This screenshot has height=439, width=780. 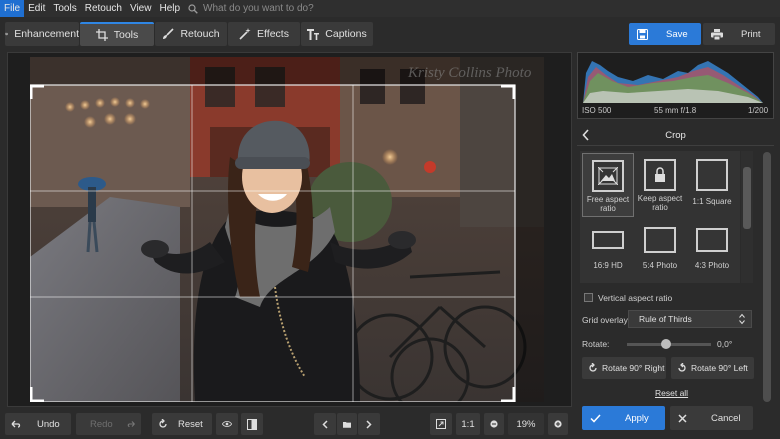 I want to click on ratio-square-label: 1:1 Square, so click(x=712, y=201).